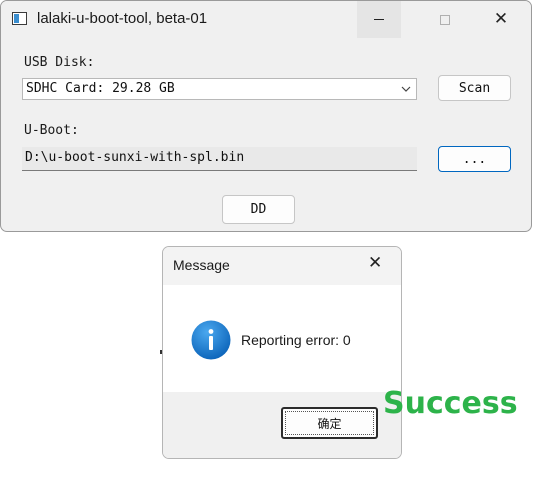 The width and height of the screenshot is (534, 481). I want to click on ok-button: 确定, so click(329, 423).